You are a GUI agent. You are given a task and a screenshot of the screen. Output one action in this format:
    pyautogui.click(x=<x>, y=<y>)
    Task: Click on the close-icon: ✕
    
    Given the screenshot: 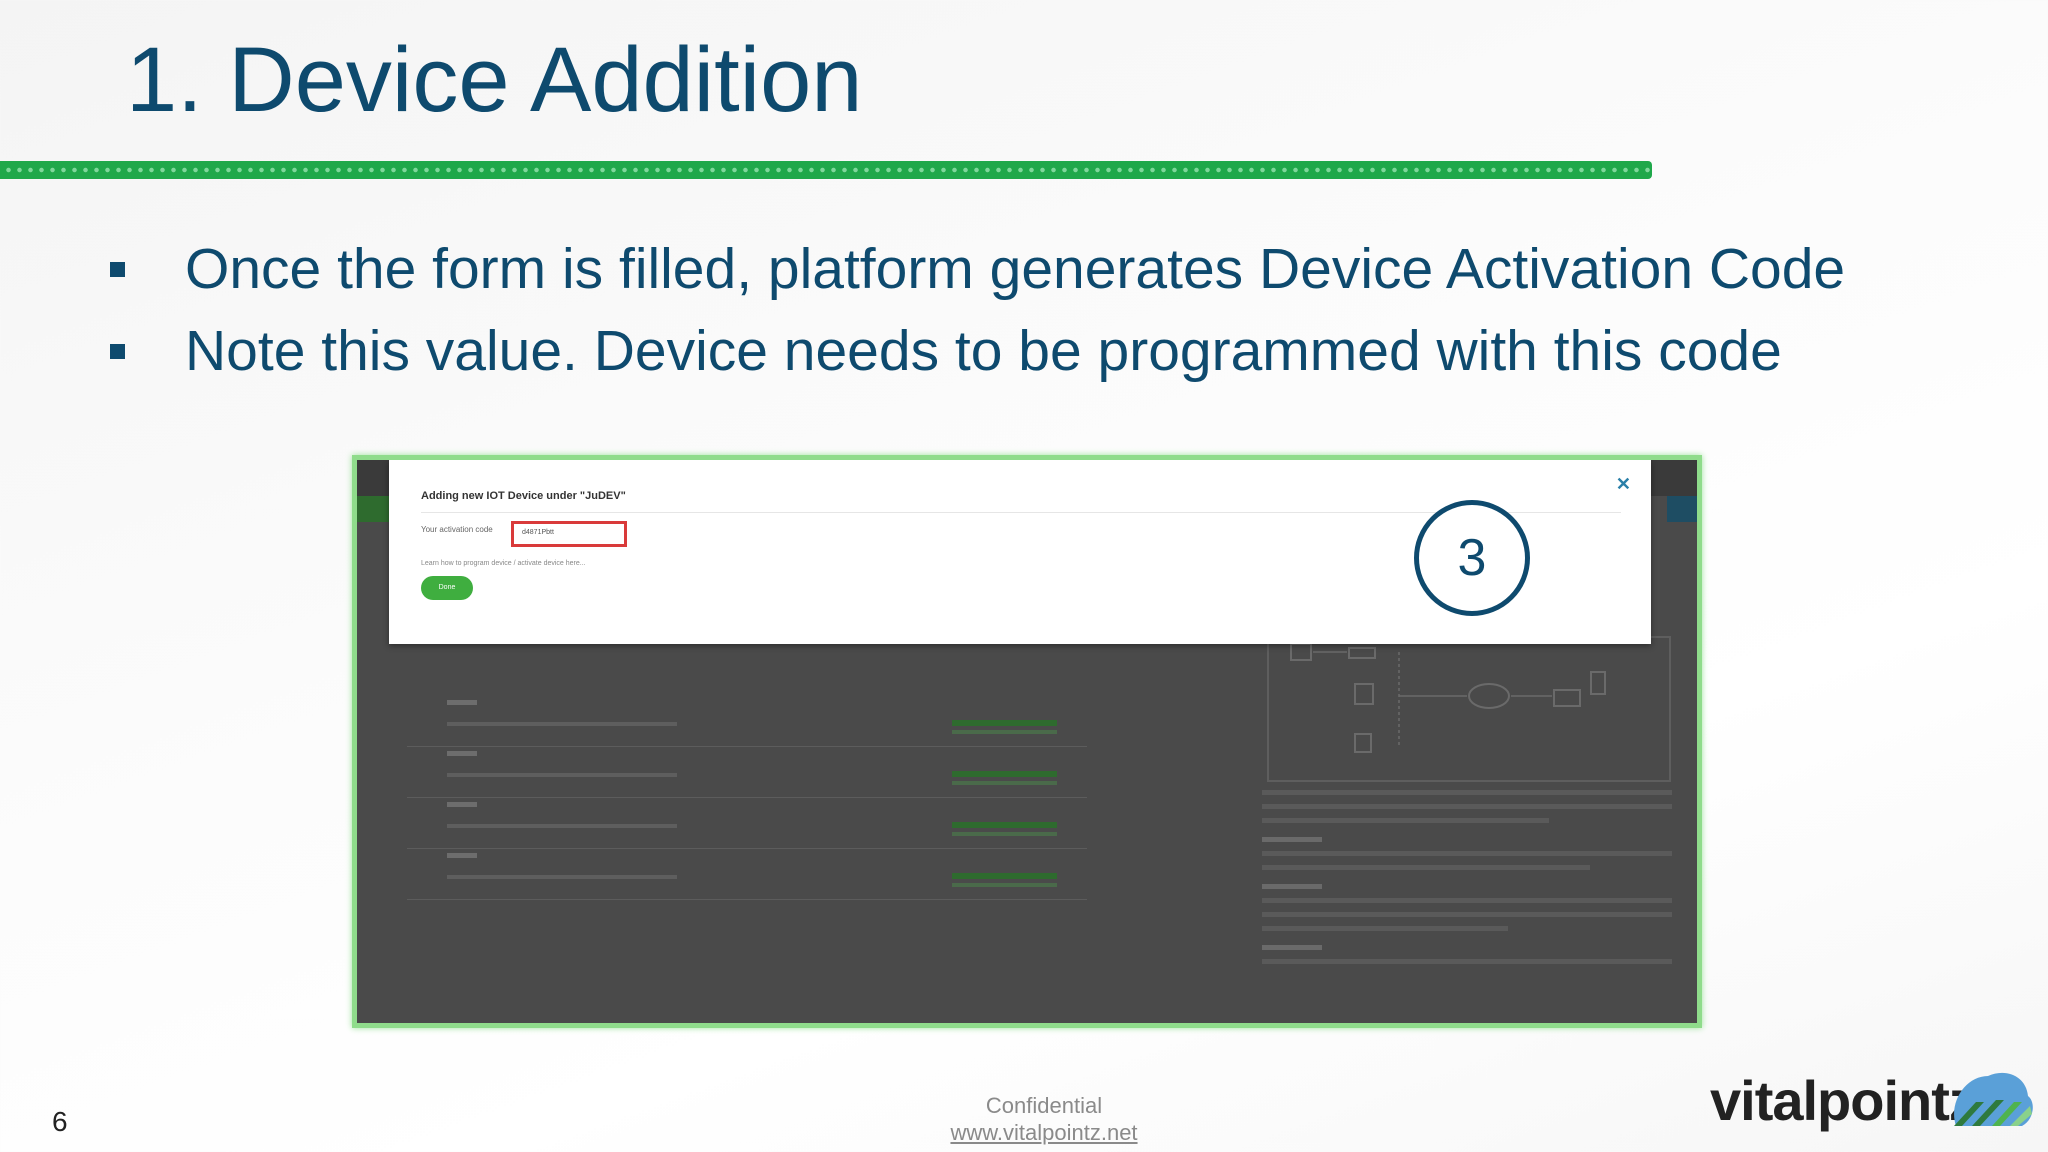 What is the action you would take?
    pyautogui.click(x=1623, y=484)
    